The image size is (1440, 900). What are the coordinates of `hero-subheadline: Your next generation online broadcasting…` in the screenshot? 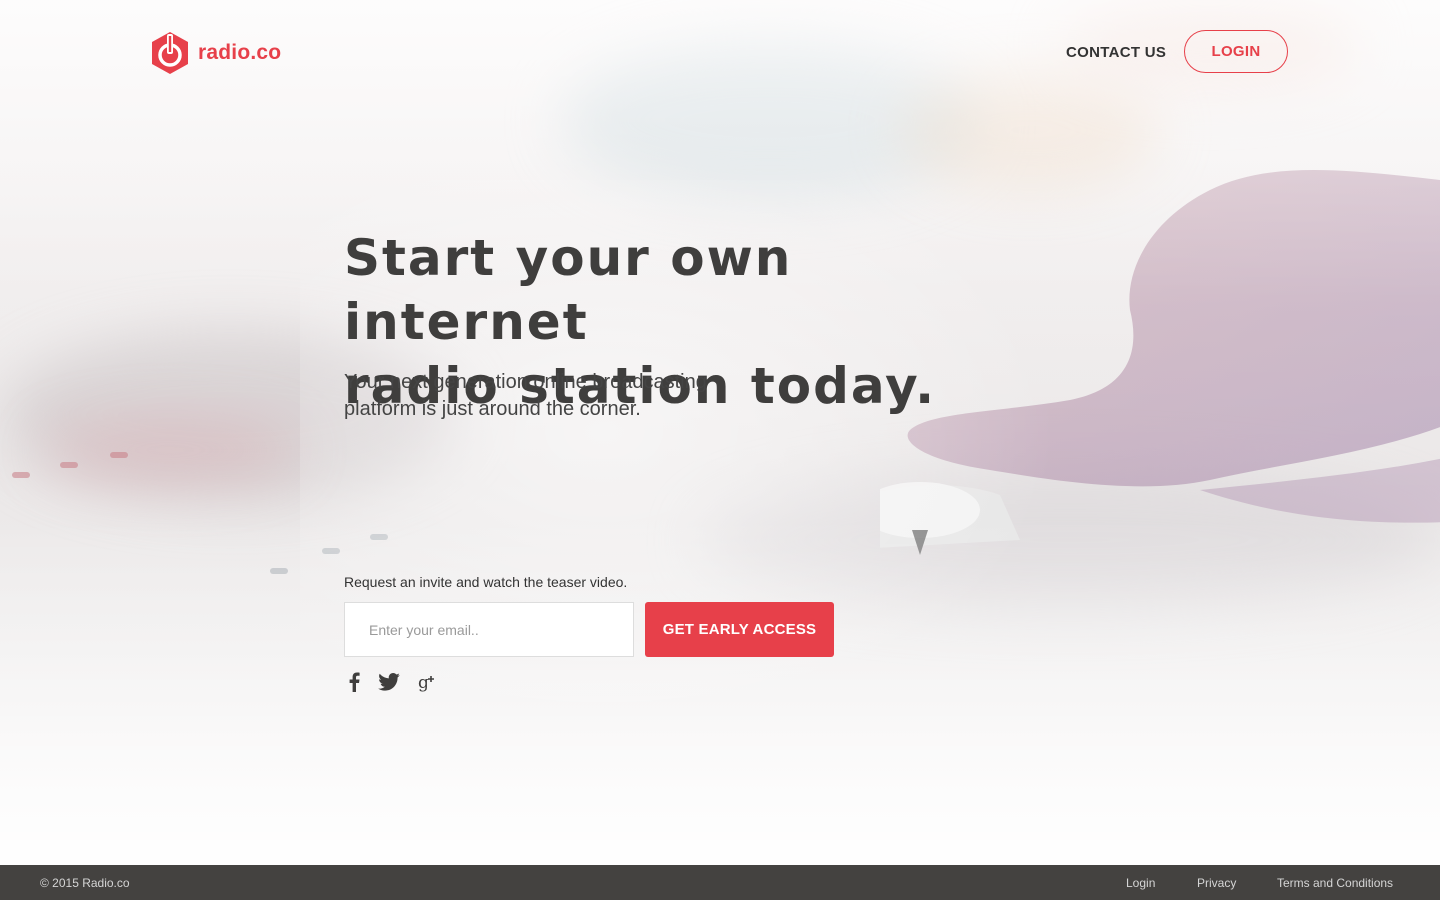 It's located at (554, 396).